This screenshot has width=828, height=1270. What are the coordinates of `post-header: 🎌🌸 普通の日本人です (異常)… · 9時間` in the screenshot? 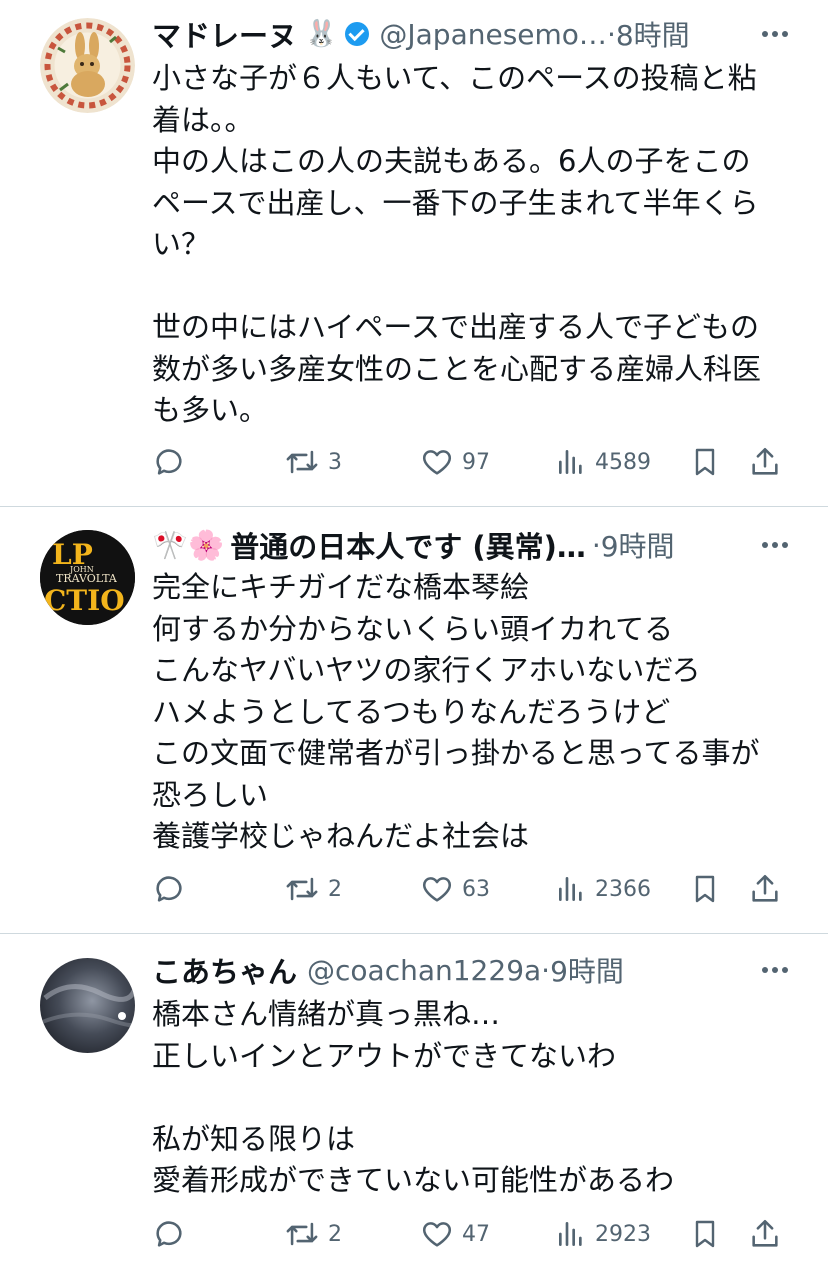 It's located at (490, 545).